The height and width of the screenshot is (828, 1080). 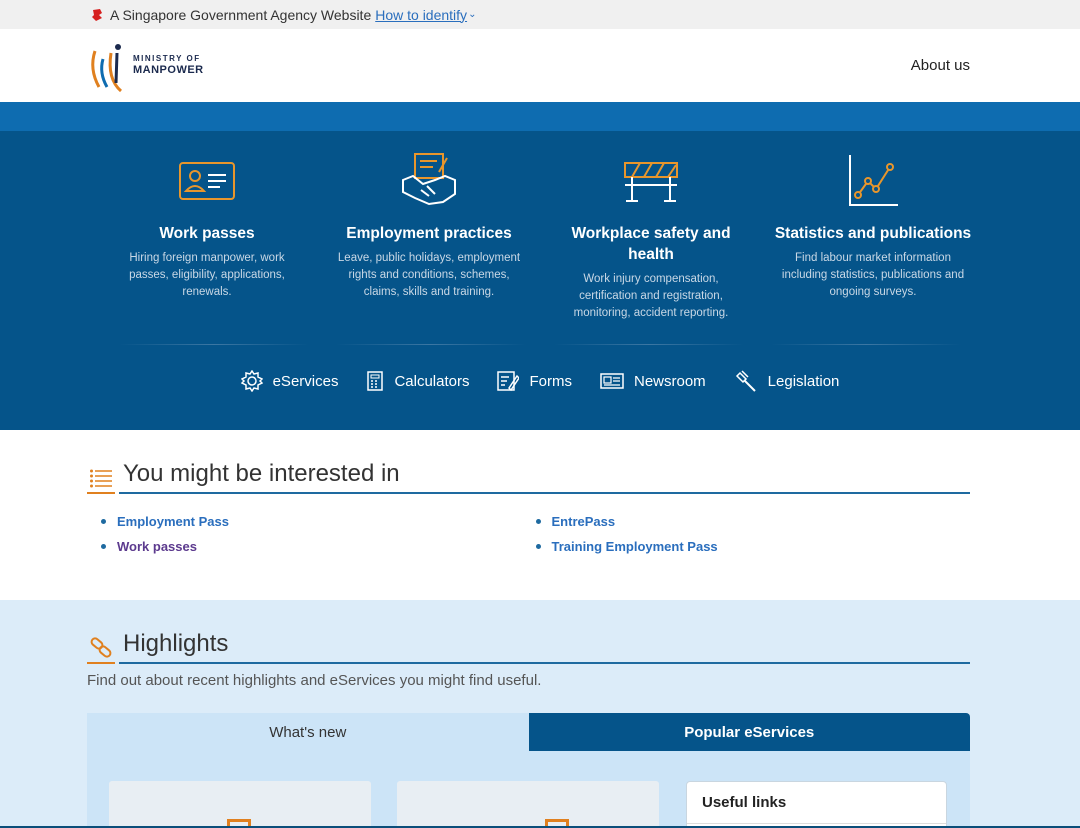 I want to click on link-chain-icon, so click(x=101, y=649).